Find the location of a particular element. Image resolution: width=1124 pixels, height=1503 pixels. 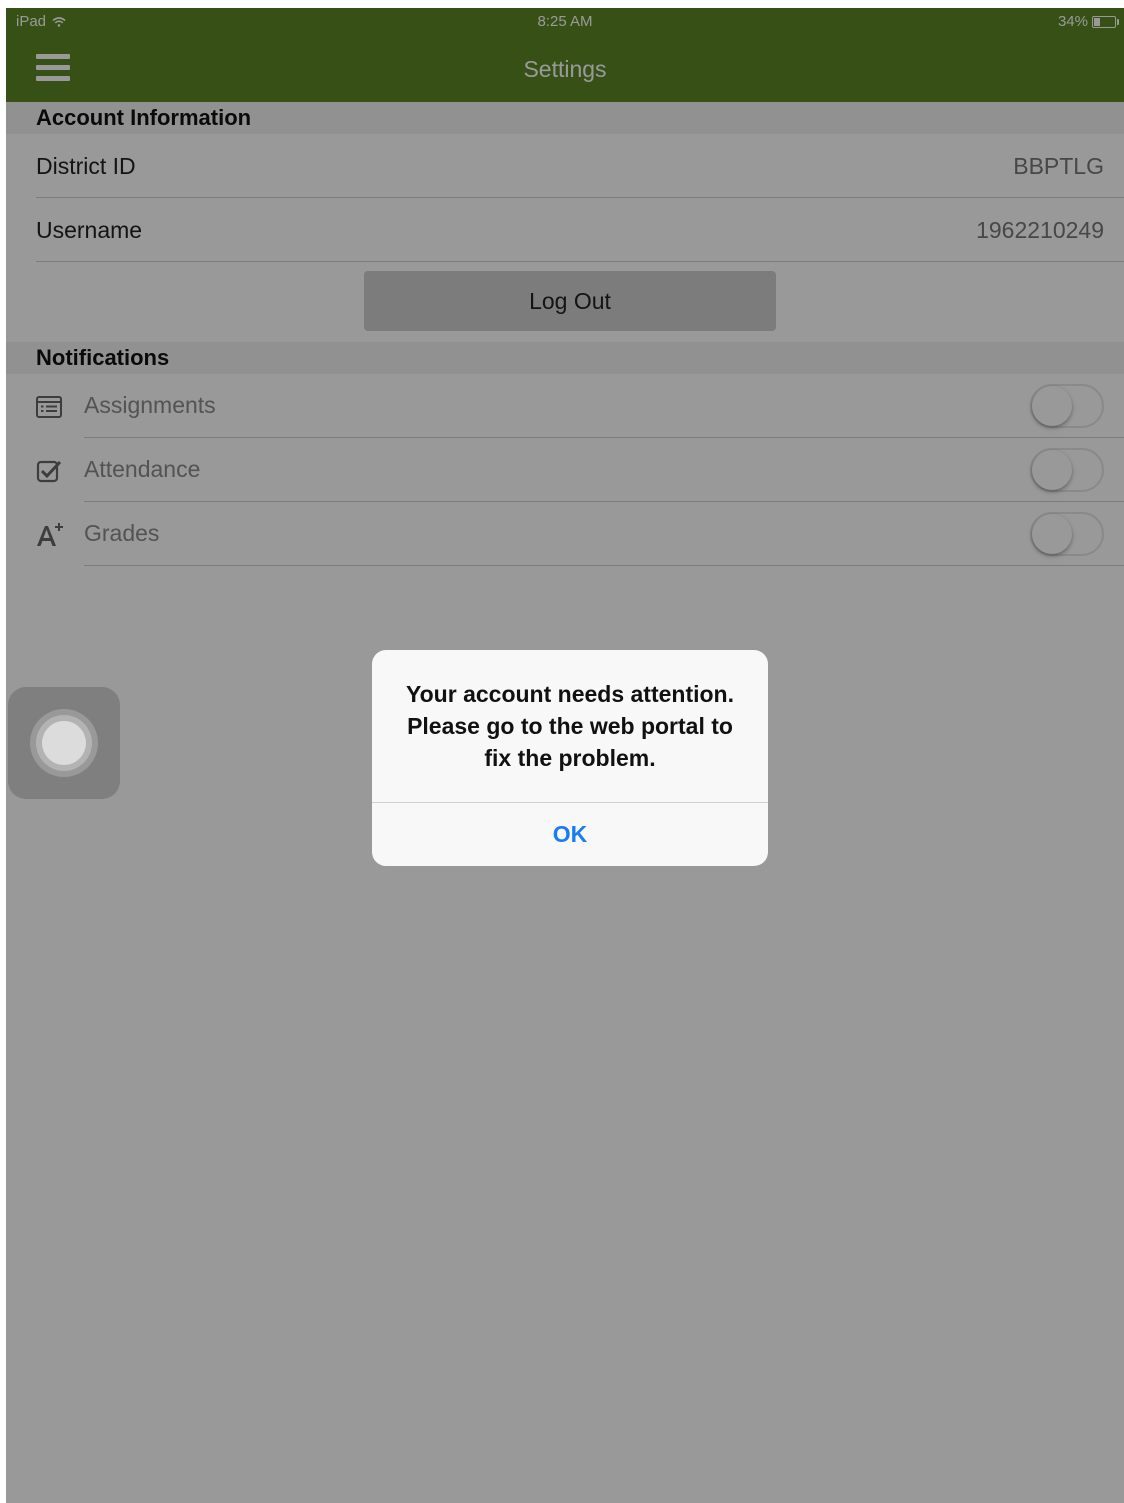

ok-button: OK is located at coordinates (570, 834).